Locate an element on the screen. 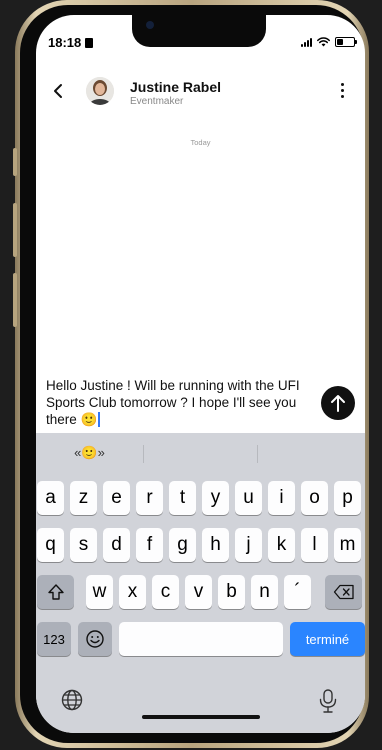  arrow-up-icon is located at coordinates (338, 403).